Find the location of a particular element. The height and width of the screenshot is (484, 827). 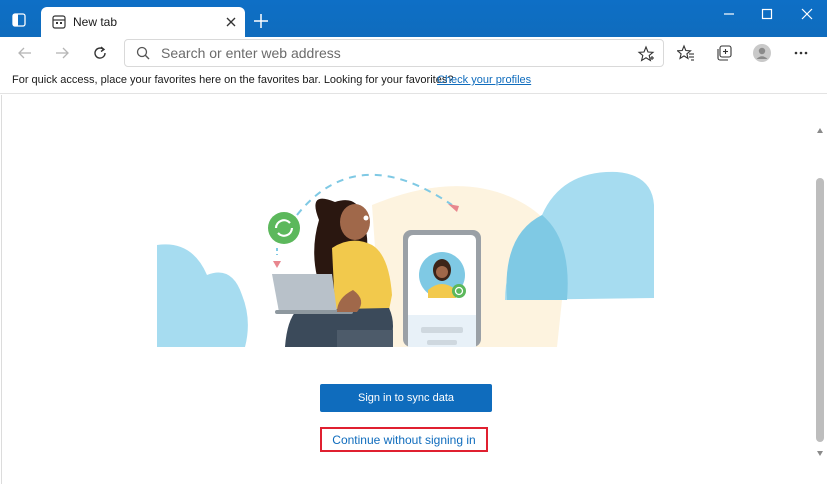

address-toolbar is located at coordinates (413, 52).